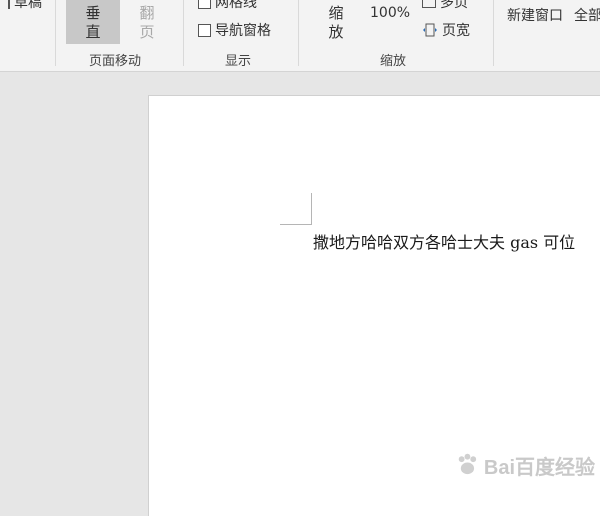 The height and width of the screenshot is (516, 600). What do you see at coordinates (454, 5) in the screenshot?
I see `multiple-pages-label: 多页` at bounding box center [454, 5].